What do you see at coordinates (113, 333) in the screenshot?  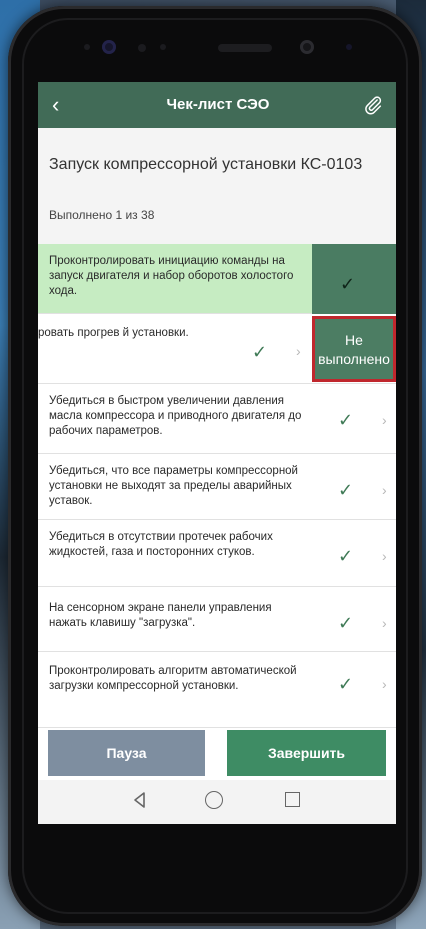 I see `checklist-item-text: ровать прогрев й установки.` at bounding box center [113, 333].